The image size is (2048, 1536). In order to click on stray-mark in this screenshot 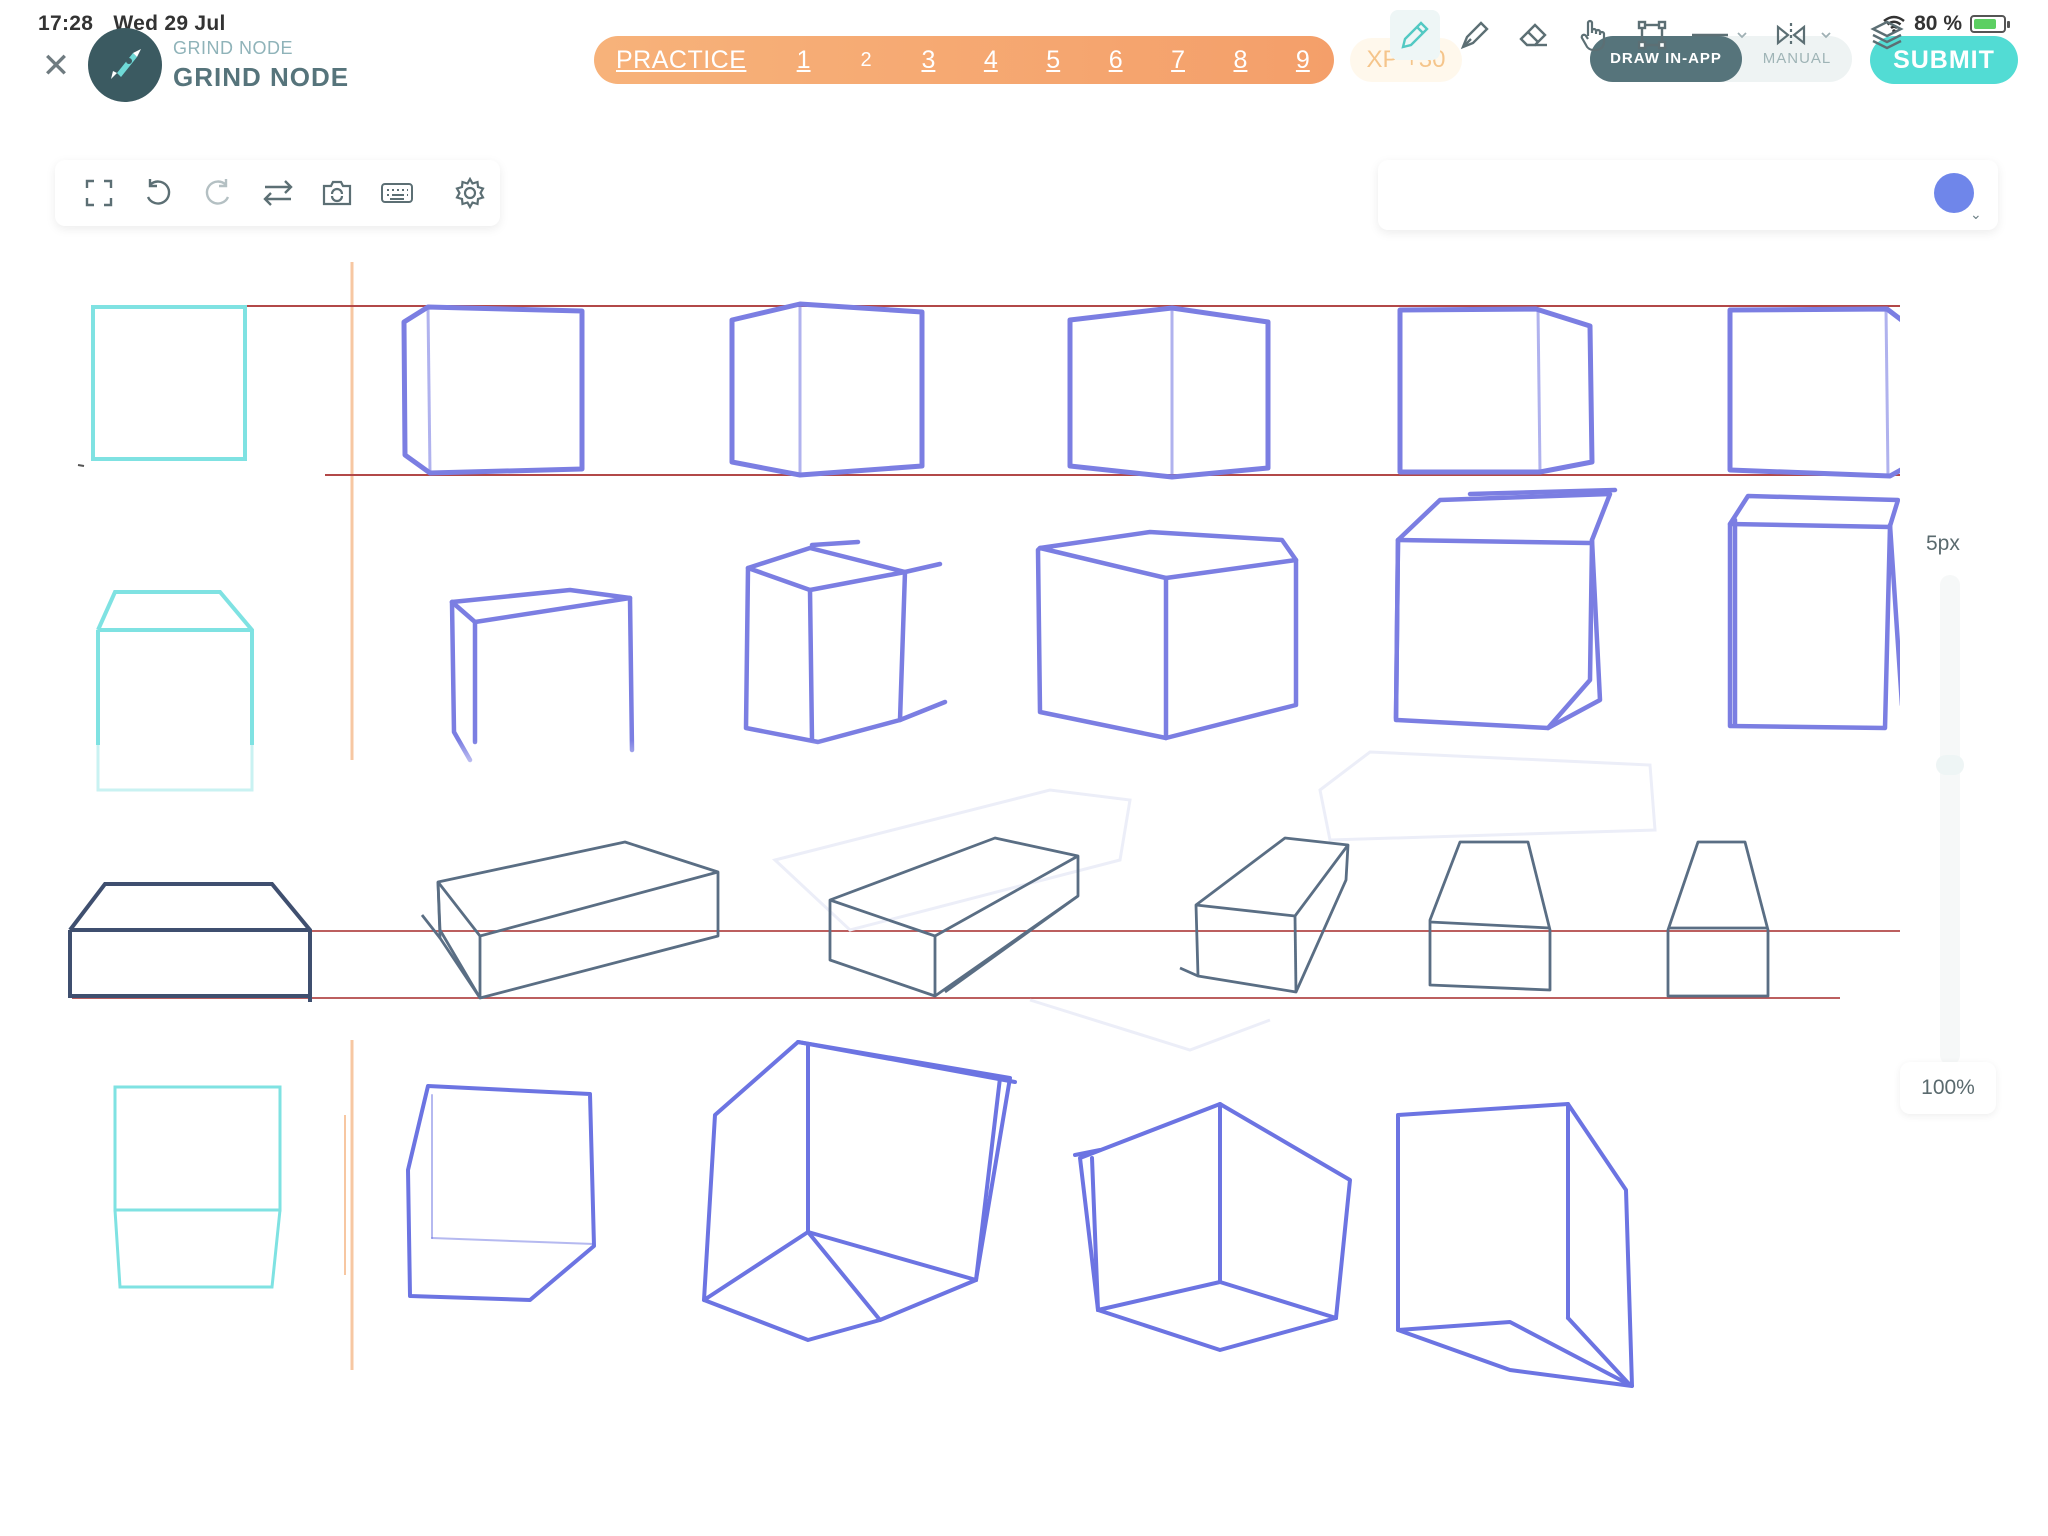, I will do `click(81, 465)`.